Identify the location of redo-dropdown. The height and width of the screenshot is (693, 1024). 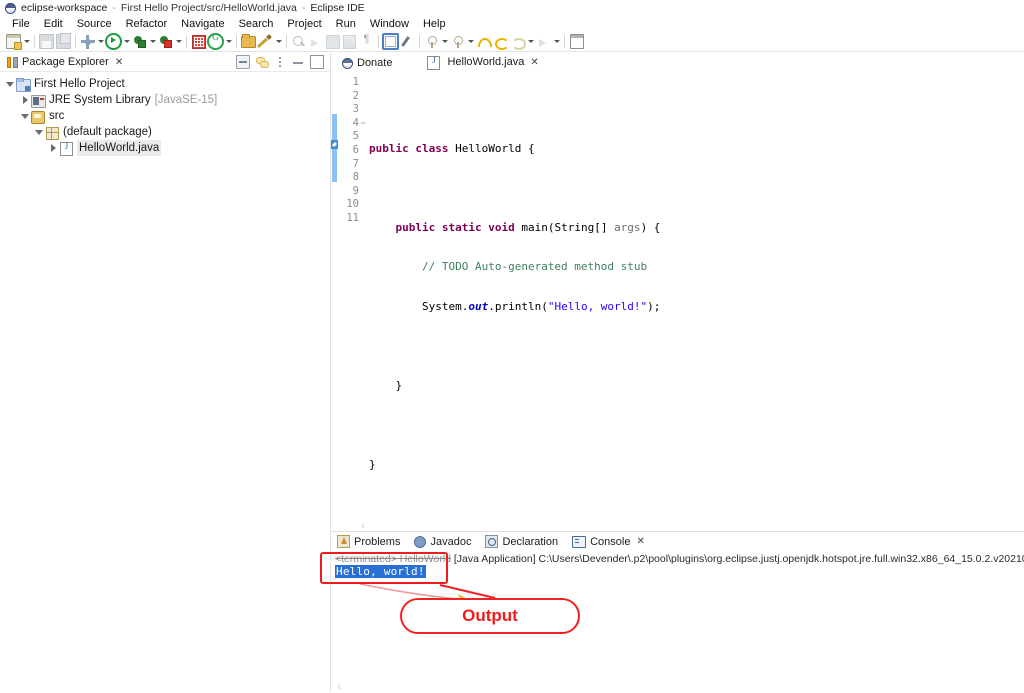
(556, 41).